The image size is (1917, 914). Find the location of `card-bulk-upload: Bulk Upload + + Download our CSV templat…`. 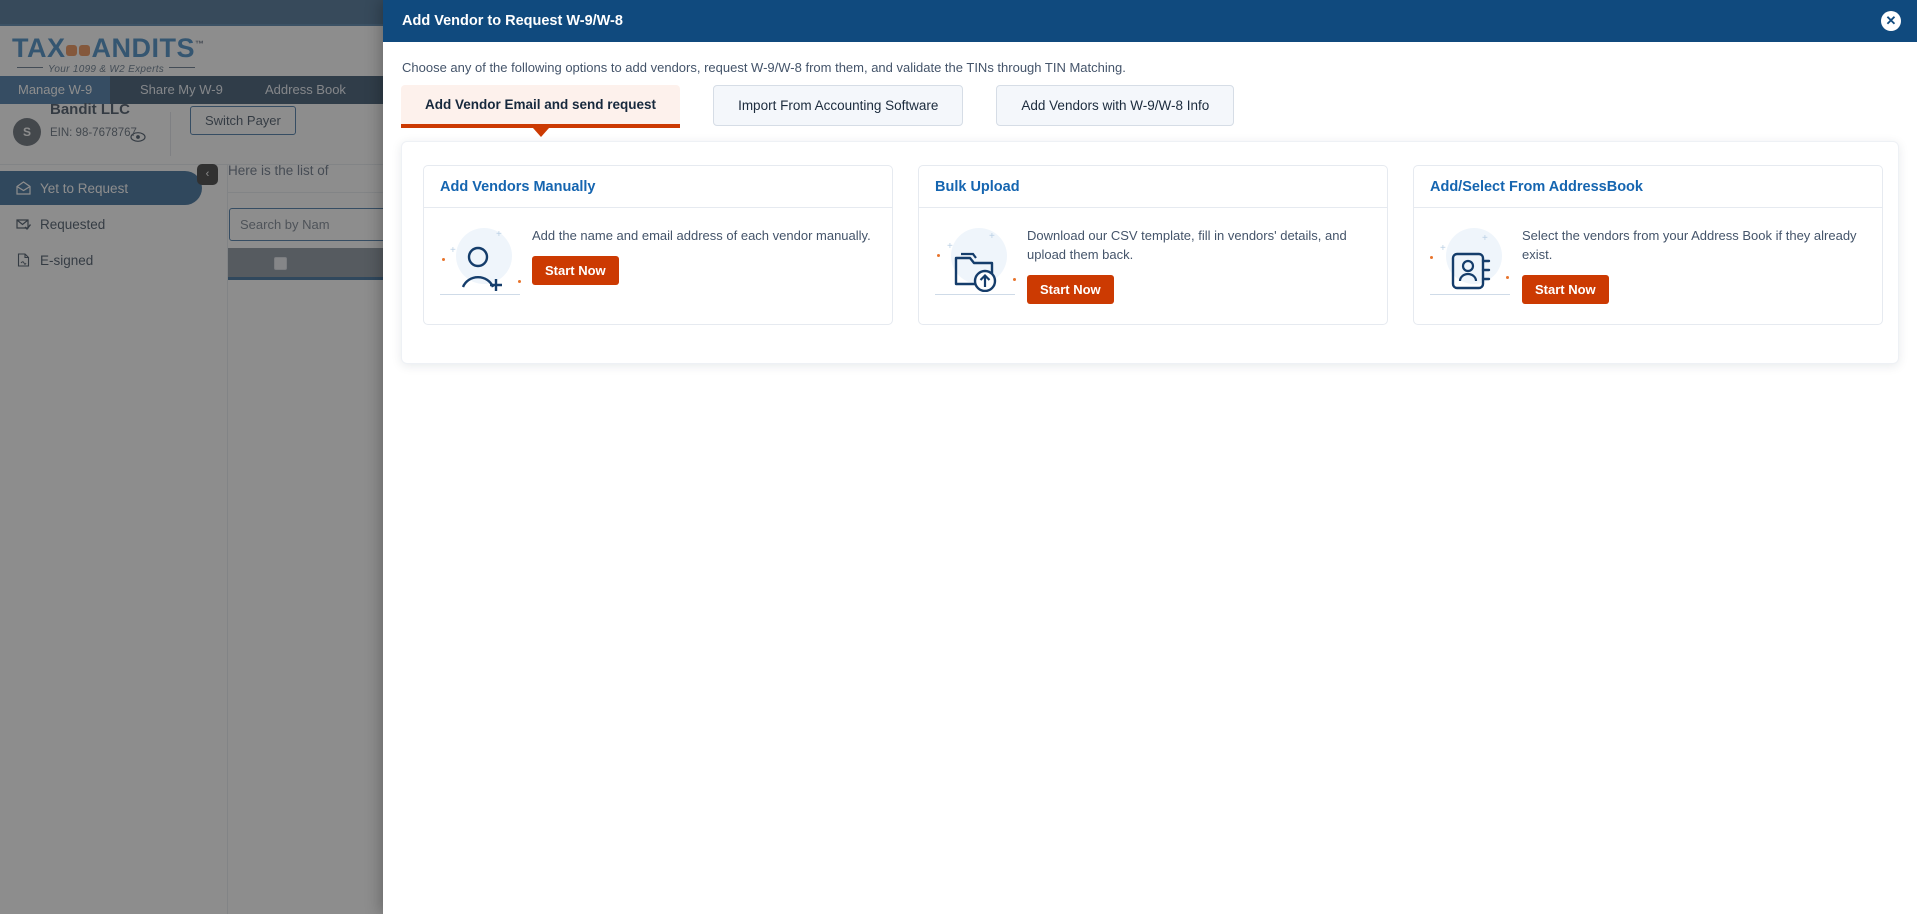

card-bulk-upload: Bulk Upload + + Download our CSV templat… is located at coordinates (1153, 245).